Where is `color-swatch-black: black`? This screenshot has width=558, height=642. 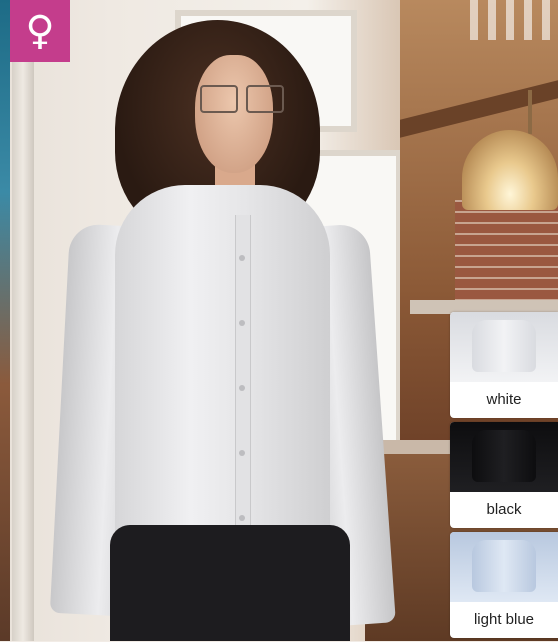
color-swatch-black: black is located at coordinates (504, 475).